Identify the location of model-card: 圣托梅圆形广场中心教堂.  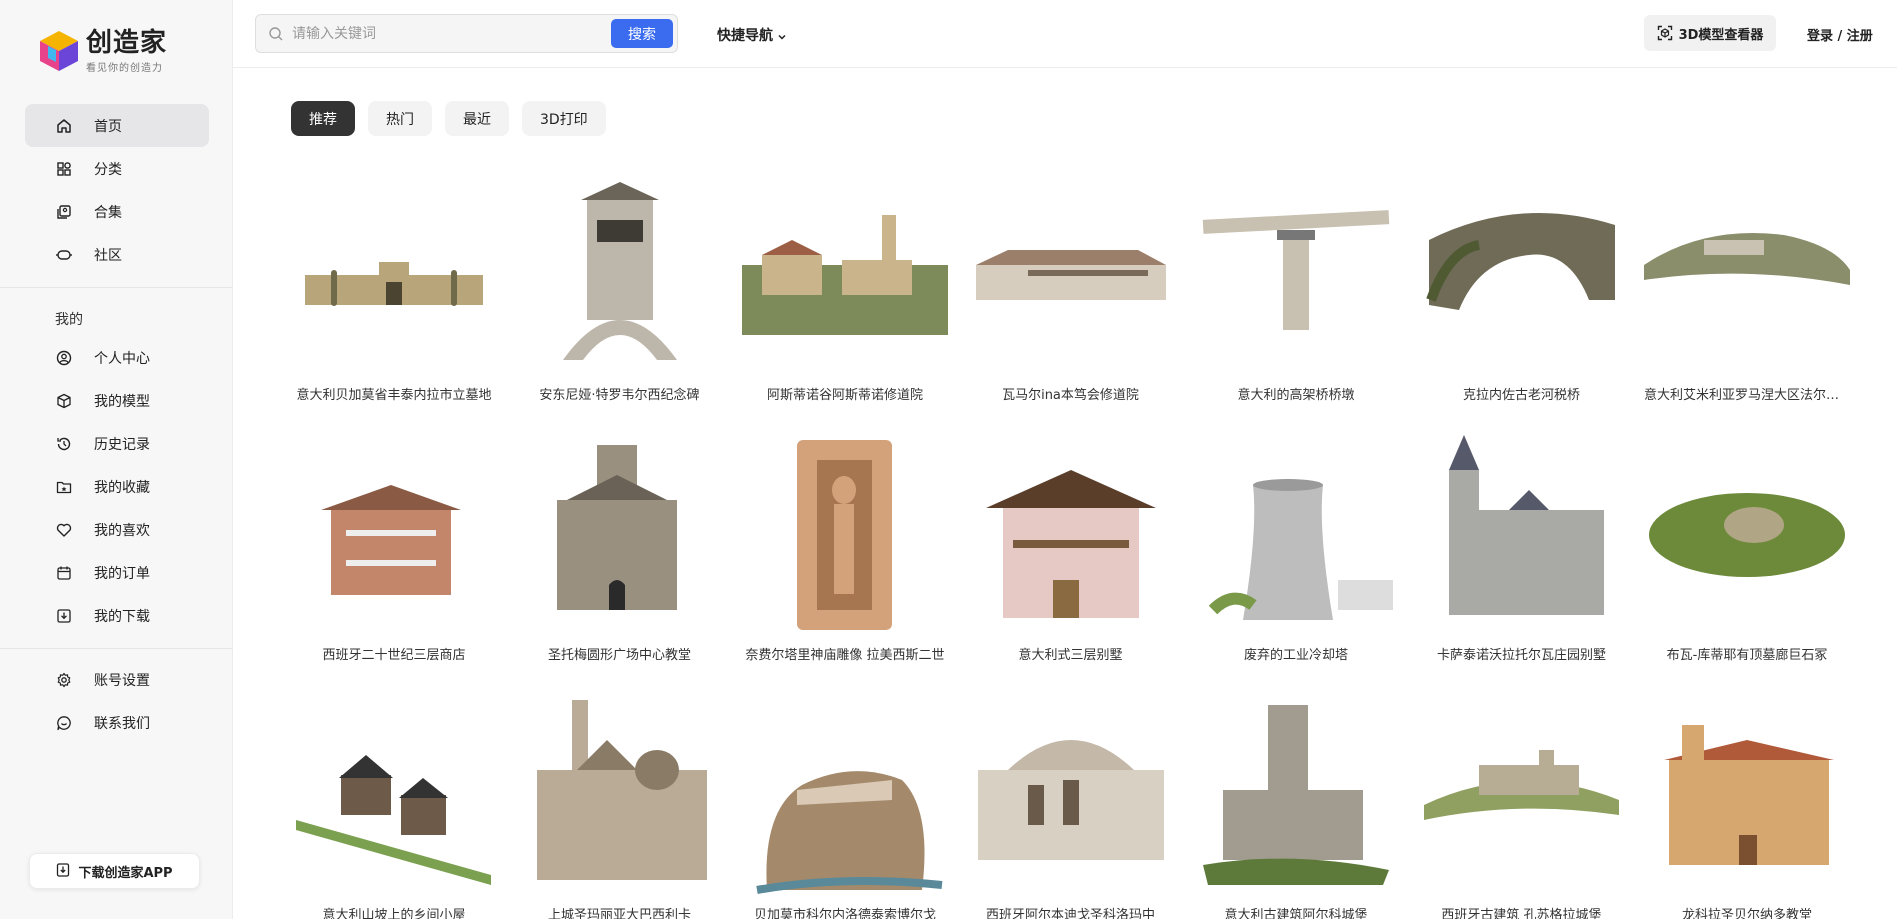
(620, 550).